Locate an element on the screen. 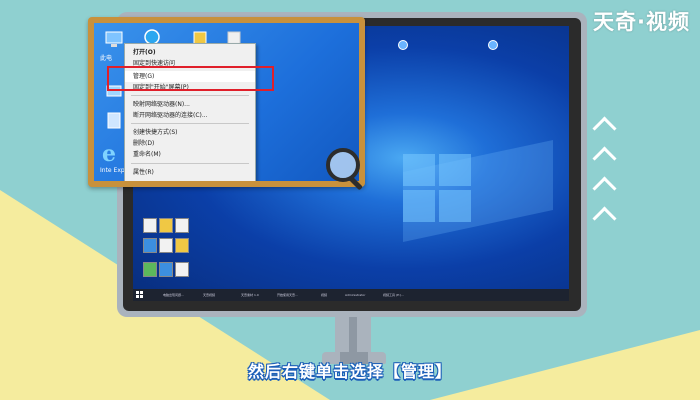  subtitle-caption: 然后右键单击选择【管理】 is located at coordinates (349, 371).